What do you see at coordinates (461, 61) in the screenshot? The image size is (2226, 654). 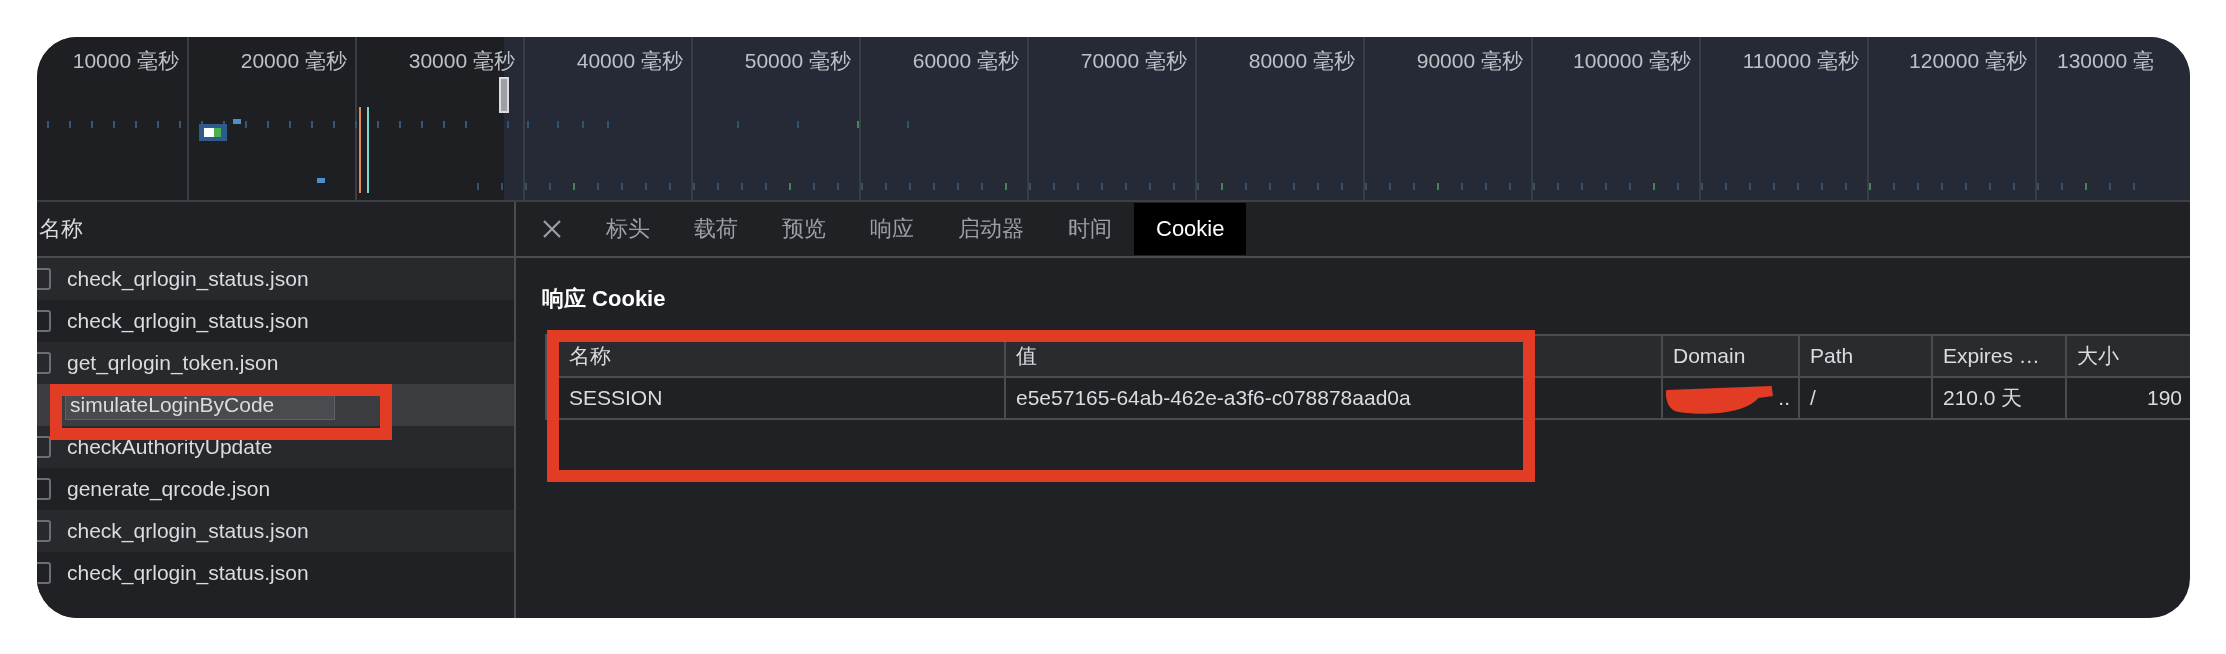 I see `time-tick-label: 30000 毫秒` at bounding box center [461, 61].